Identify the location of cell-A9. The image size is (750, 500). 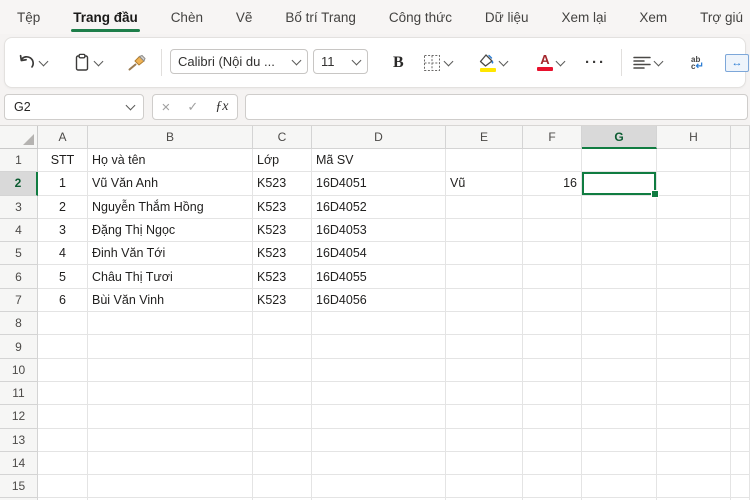
(63, 347).